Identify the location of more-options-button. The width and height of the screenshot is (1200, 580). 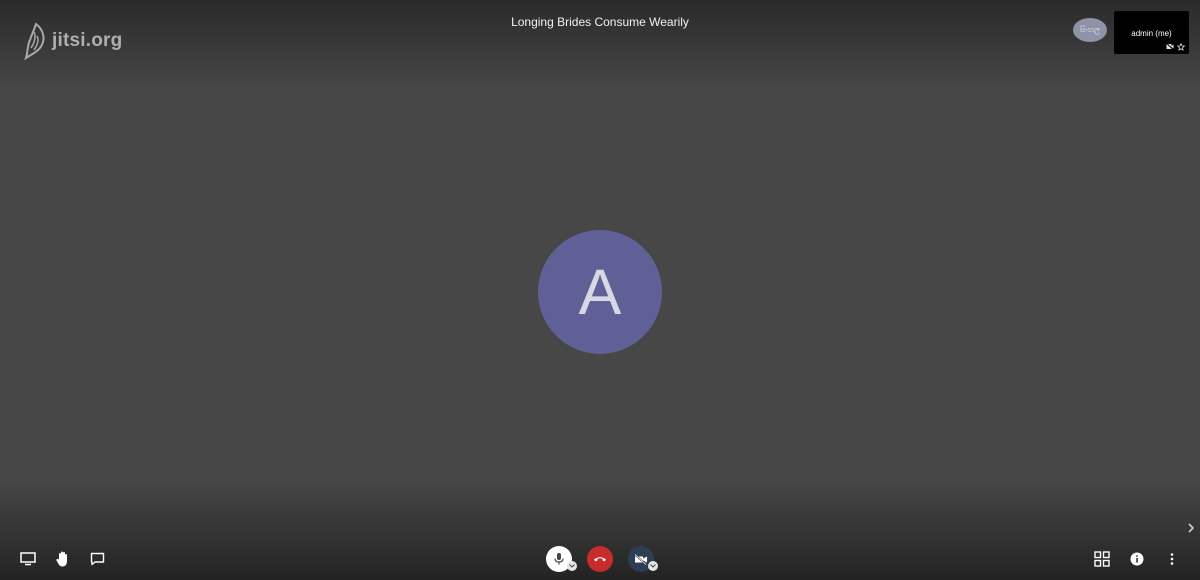
(1172, 559).